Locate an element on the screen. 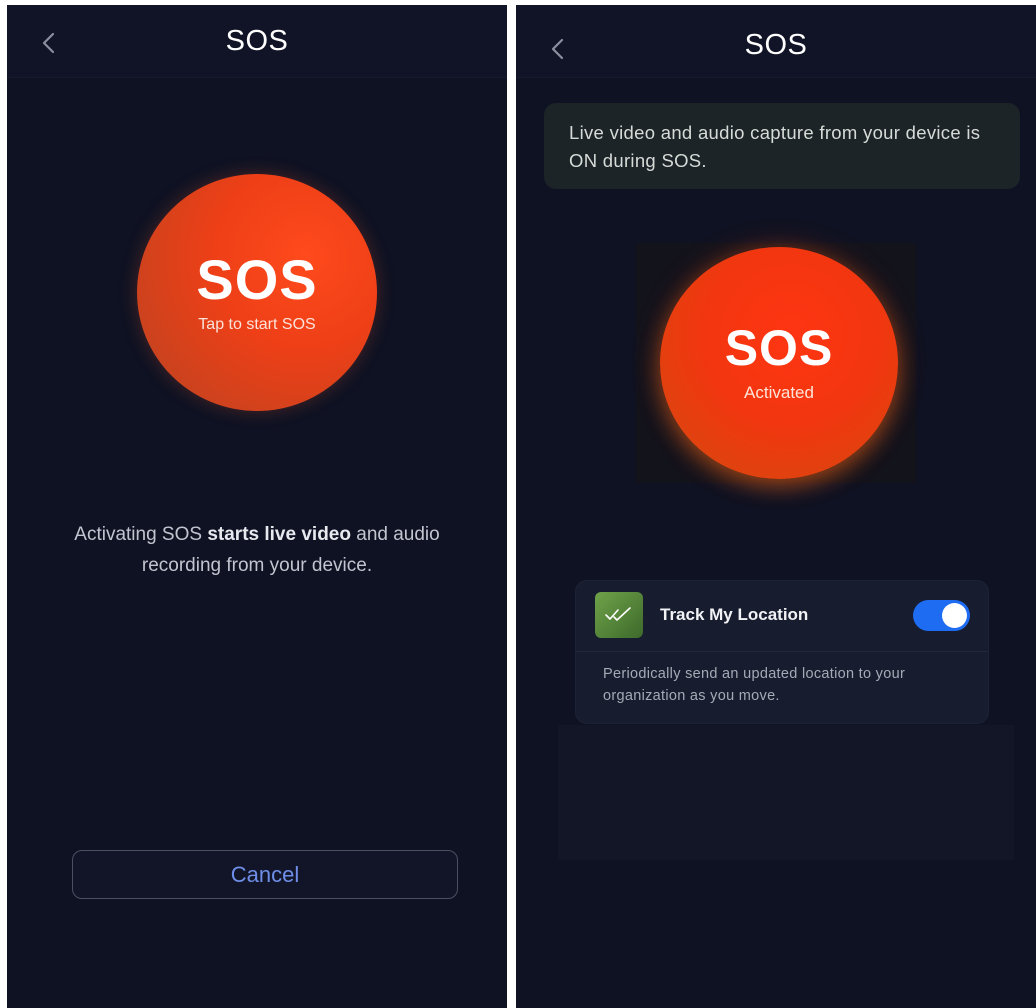 This screenshot has height=1008, width=1036. track-location-row: Track My Location is located at coordinates (782, 616).